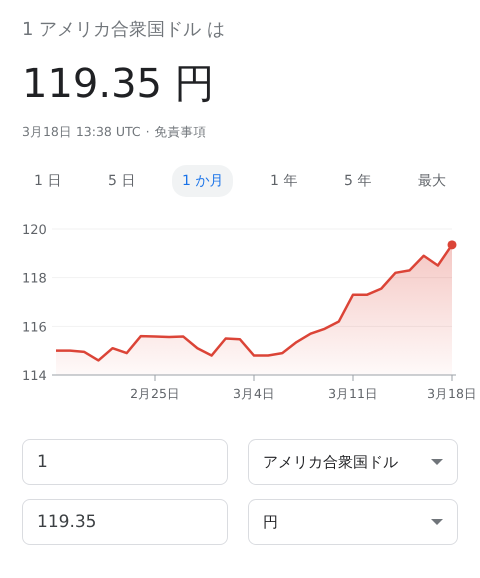 This screenshot has height=578, width=480. Describe the element at coordinates (34, 376) in the screenshot. I see `axis-label: 114` at that location.